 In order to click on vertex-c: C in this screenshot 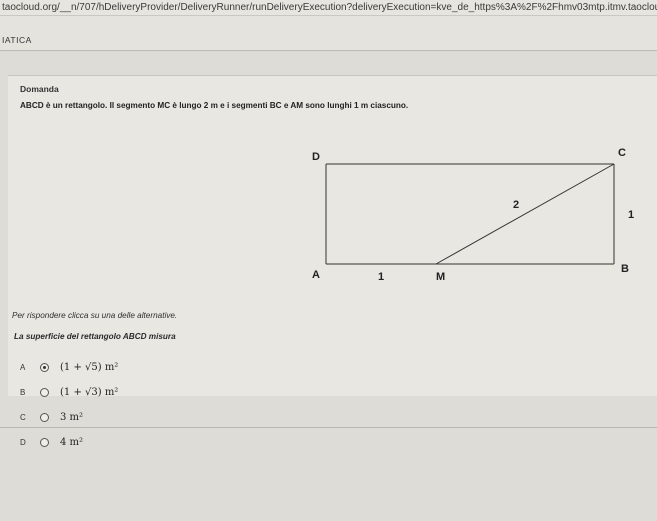, I will do `click(622, 153)`.